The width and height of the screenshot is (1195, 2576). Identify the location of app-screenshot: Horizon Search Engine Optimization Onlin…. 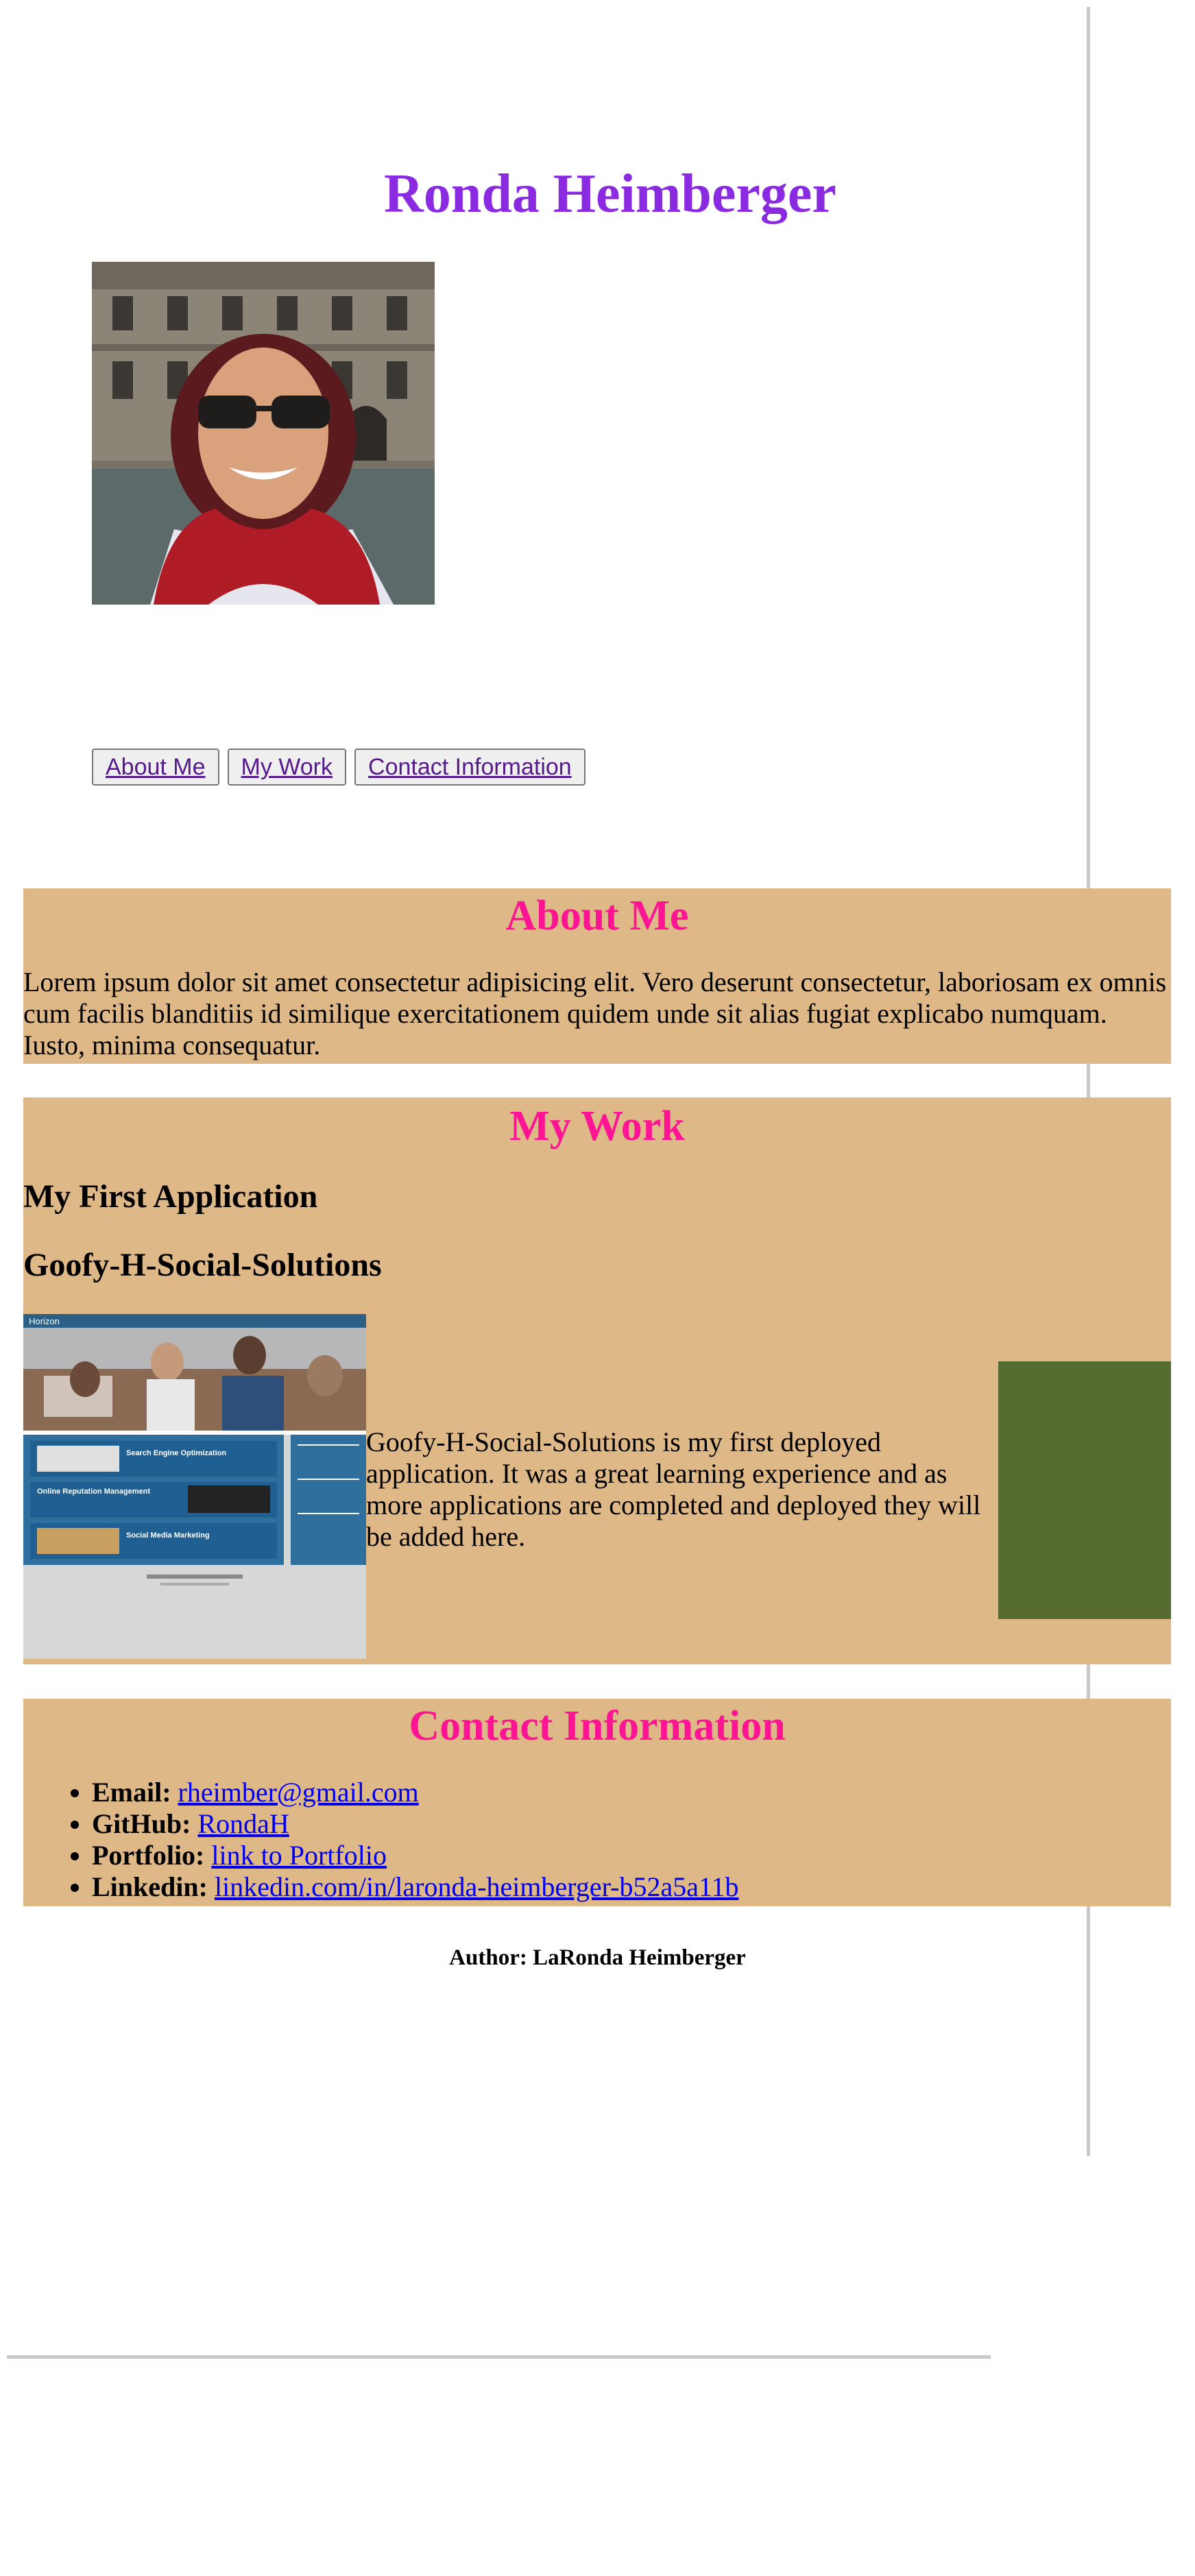
(194, 1486).